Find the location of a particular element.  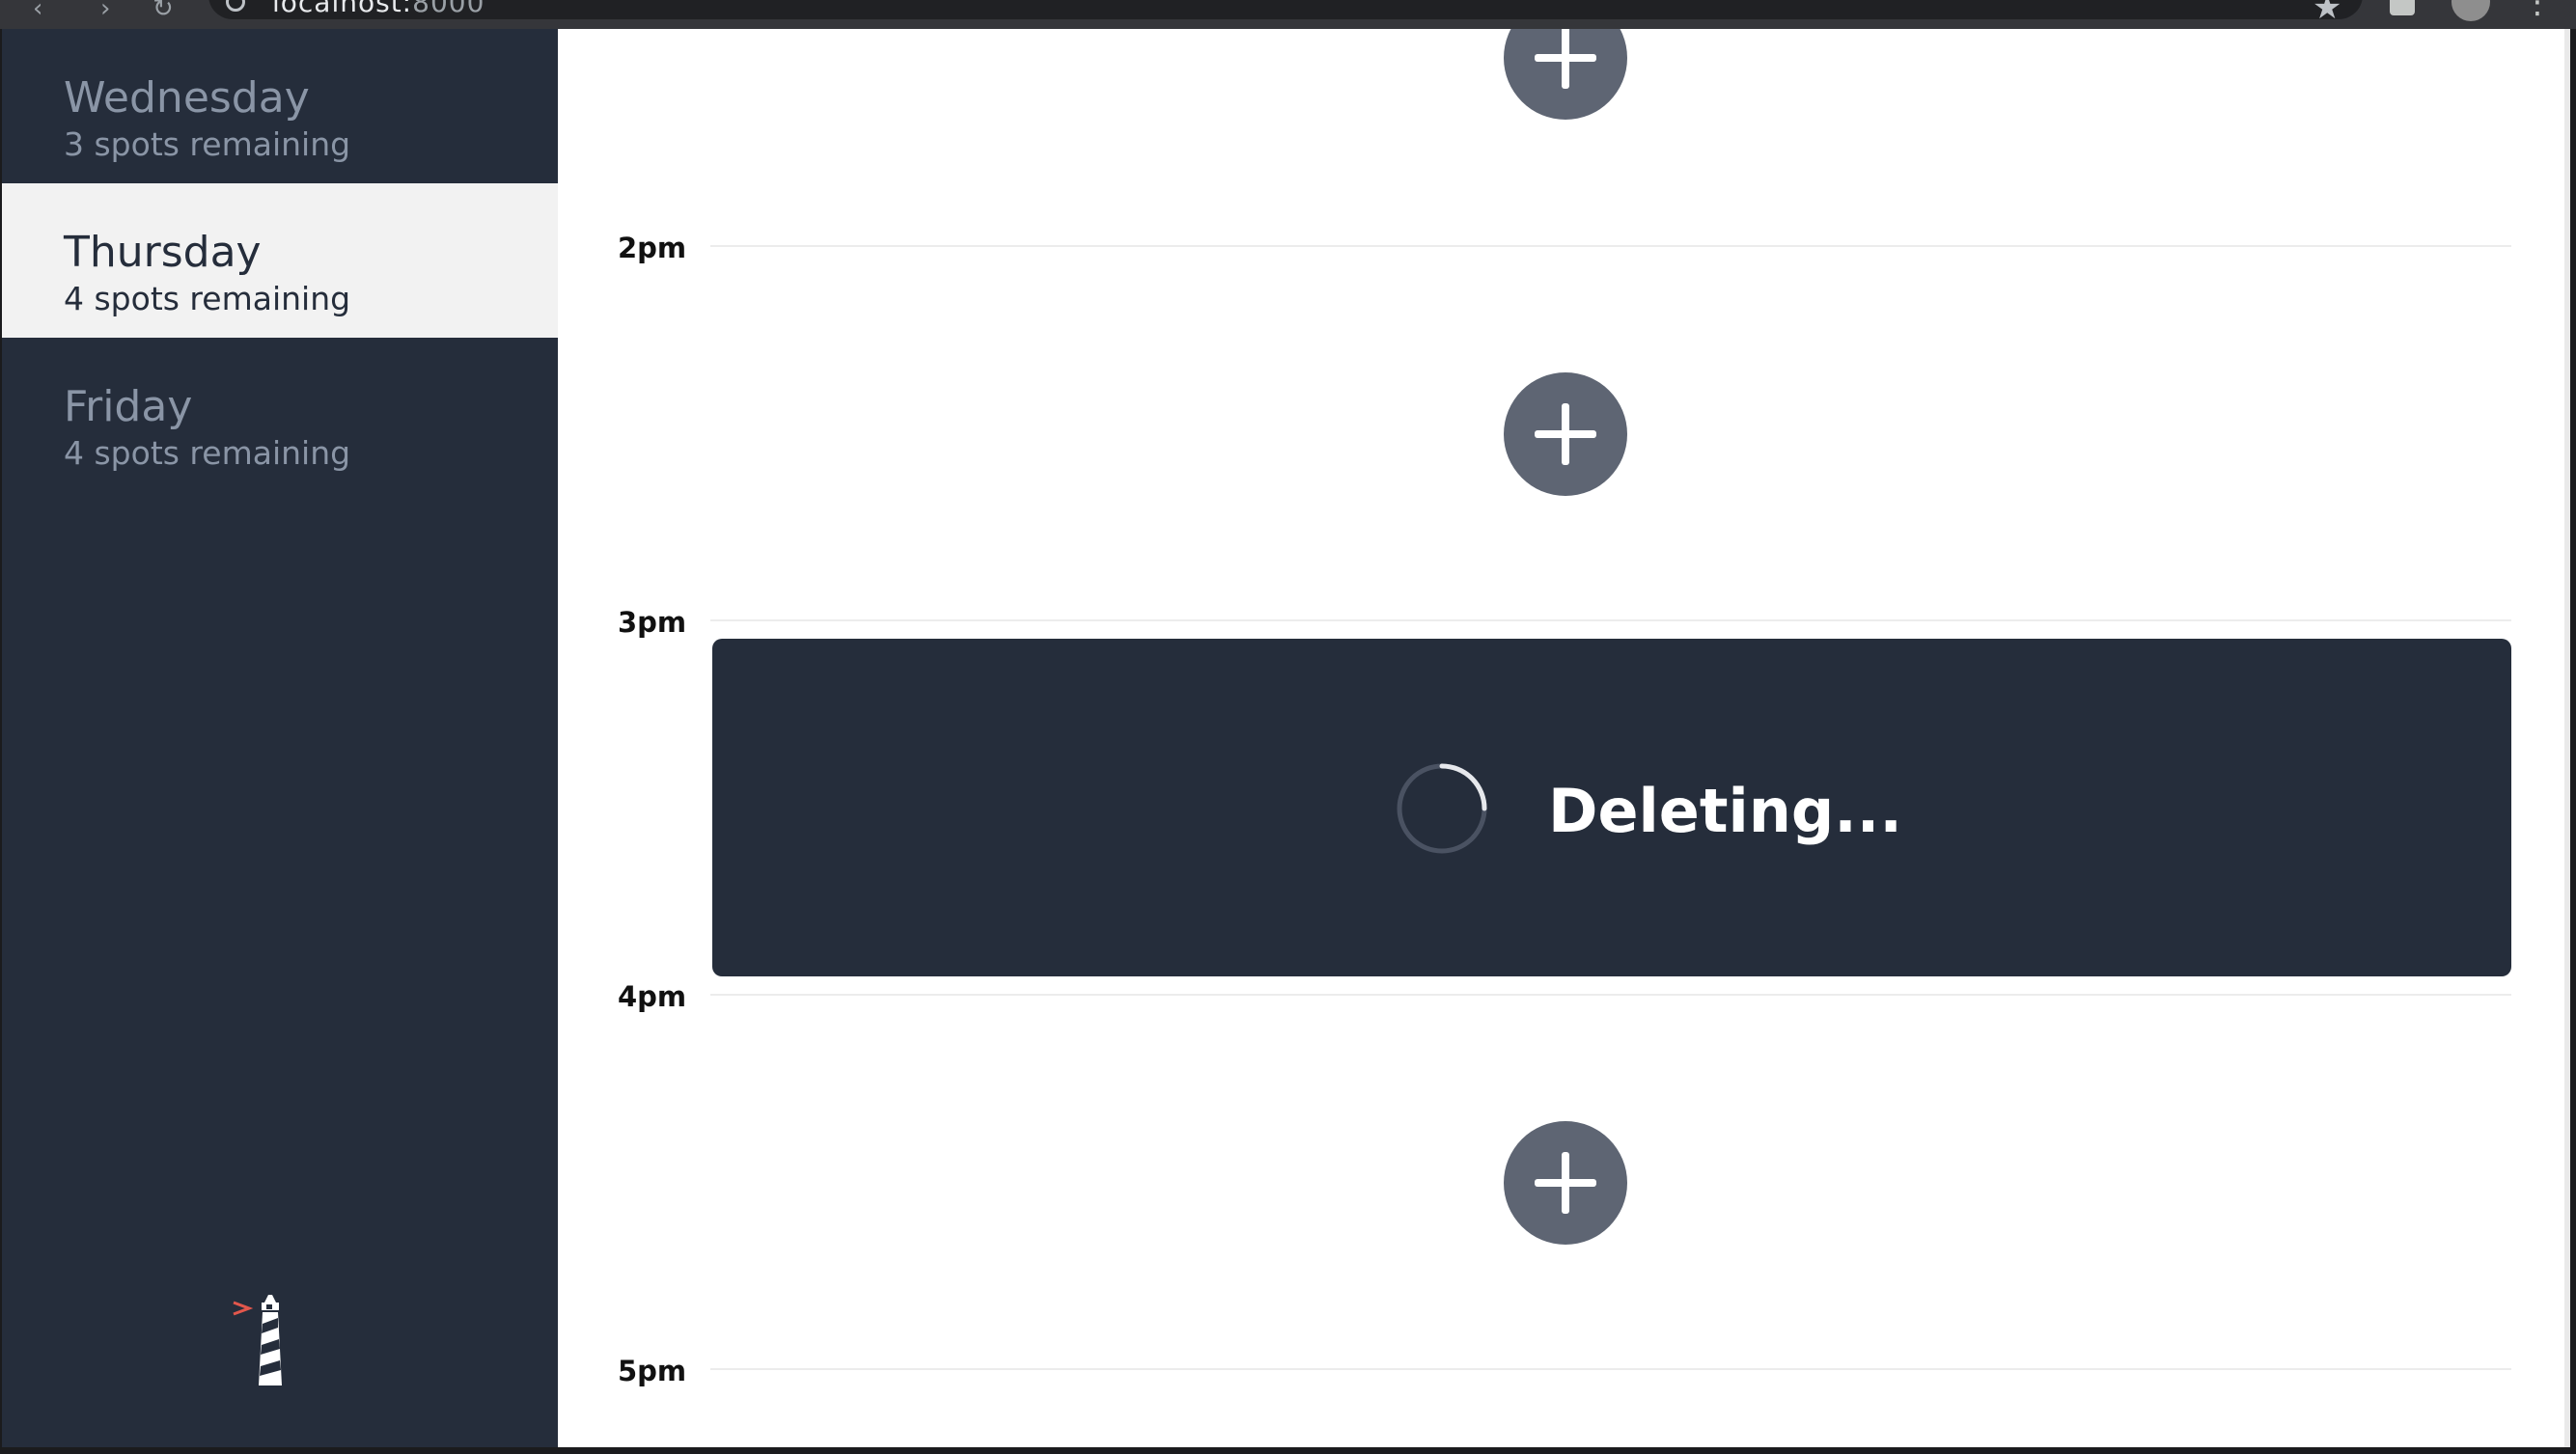

back-icon: ‹ is located at coordinates (37, 12).